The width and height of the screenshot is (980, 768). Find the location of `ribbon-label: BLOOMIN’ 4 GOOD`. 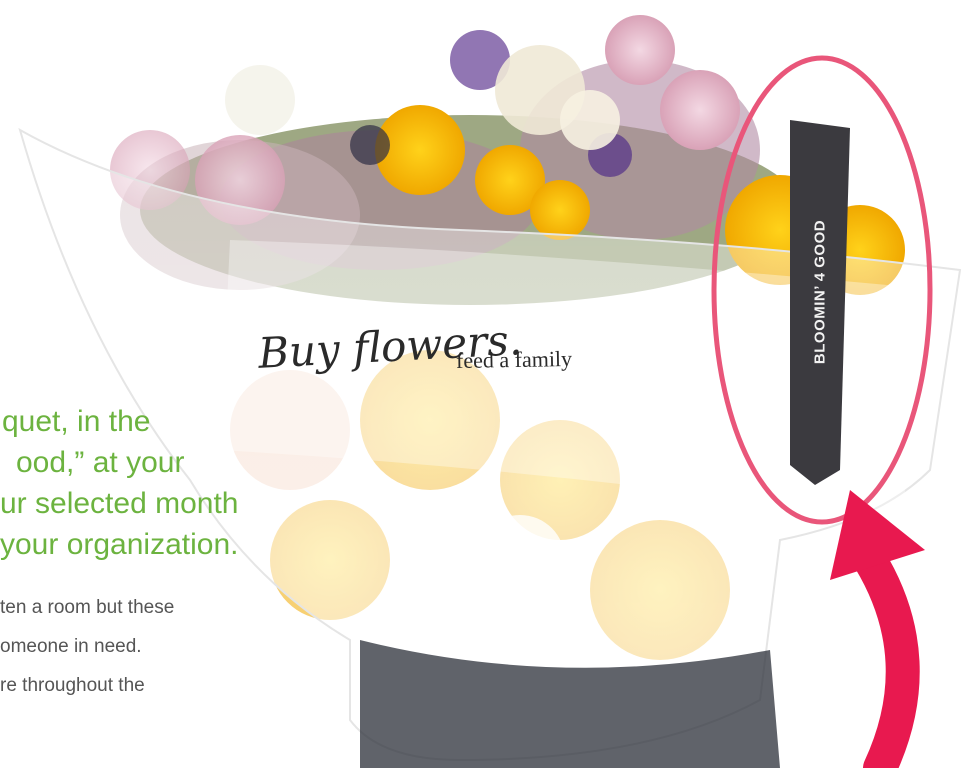

ribbon-label: BLOOMIN’ 4 GOOD is located at coordinates (820, 292).